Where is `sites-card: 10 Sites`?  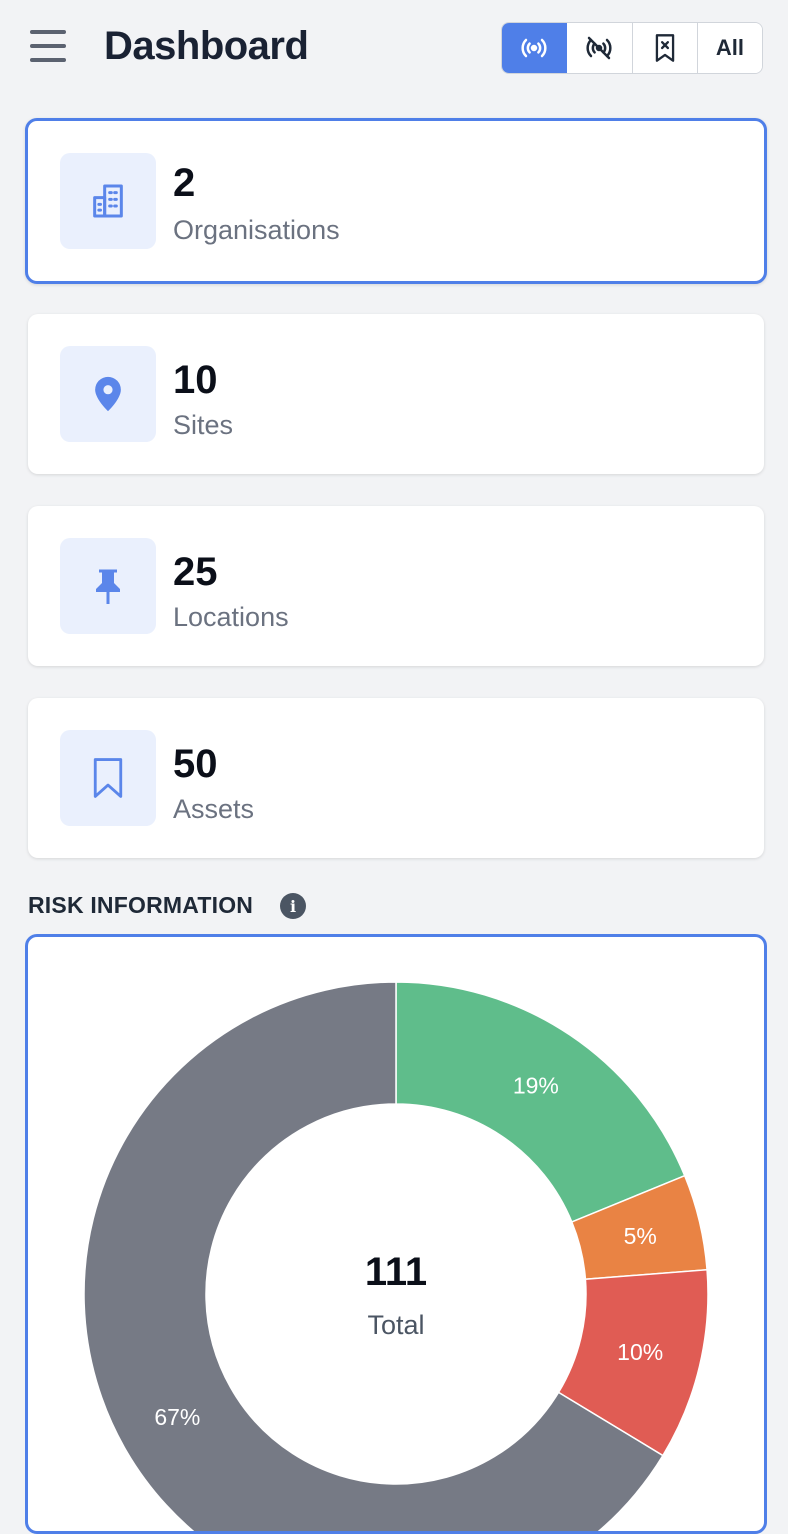 sites-card: 10 Sites is located at coordinates (396, 394).